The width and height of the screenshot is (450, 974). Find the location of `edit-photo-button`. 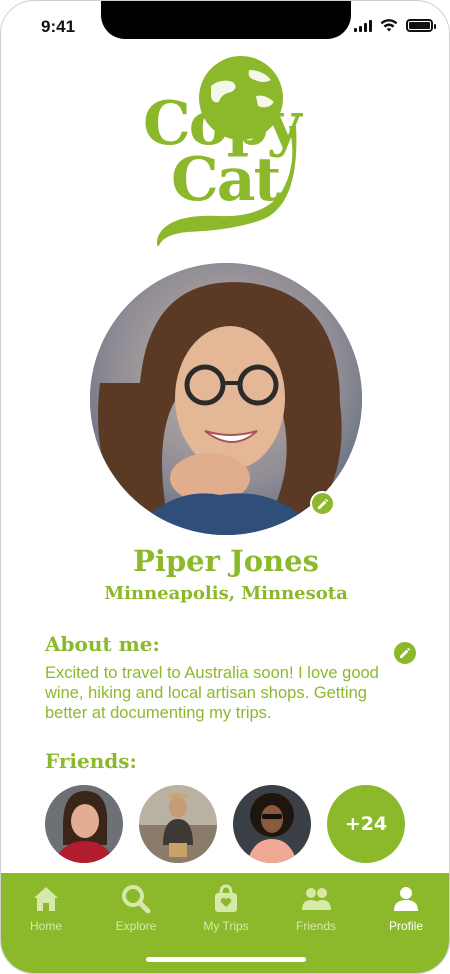

edit-photo-button is located at coordinates (322, 503).